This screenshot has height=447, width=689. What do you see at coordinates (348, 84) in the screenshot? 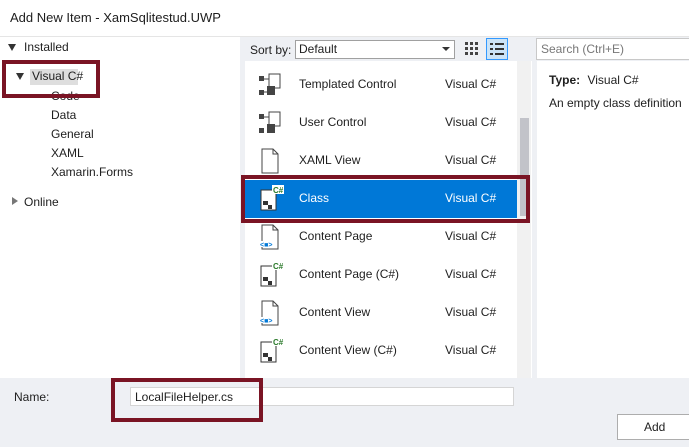
I see `template-name: Templated Control` at bounding box center [348, 84].